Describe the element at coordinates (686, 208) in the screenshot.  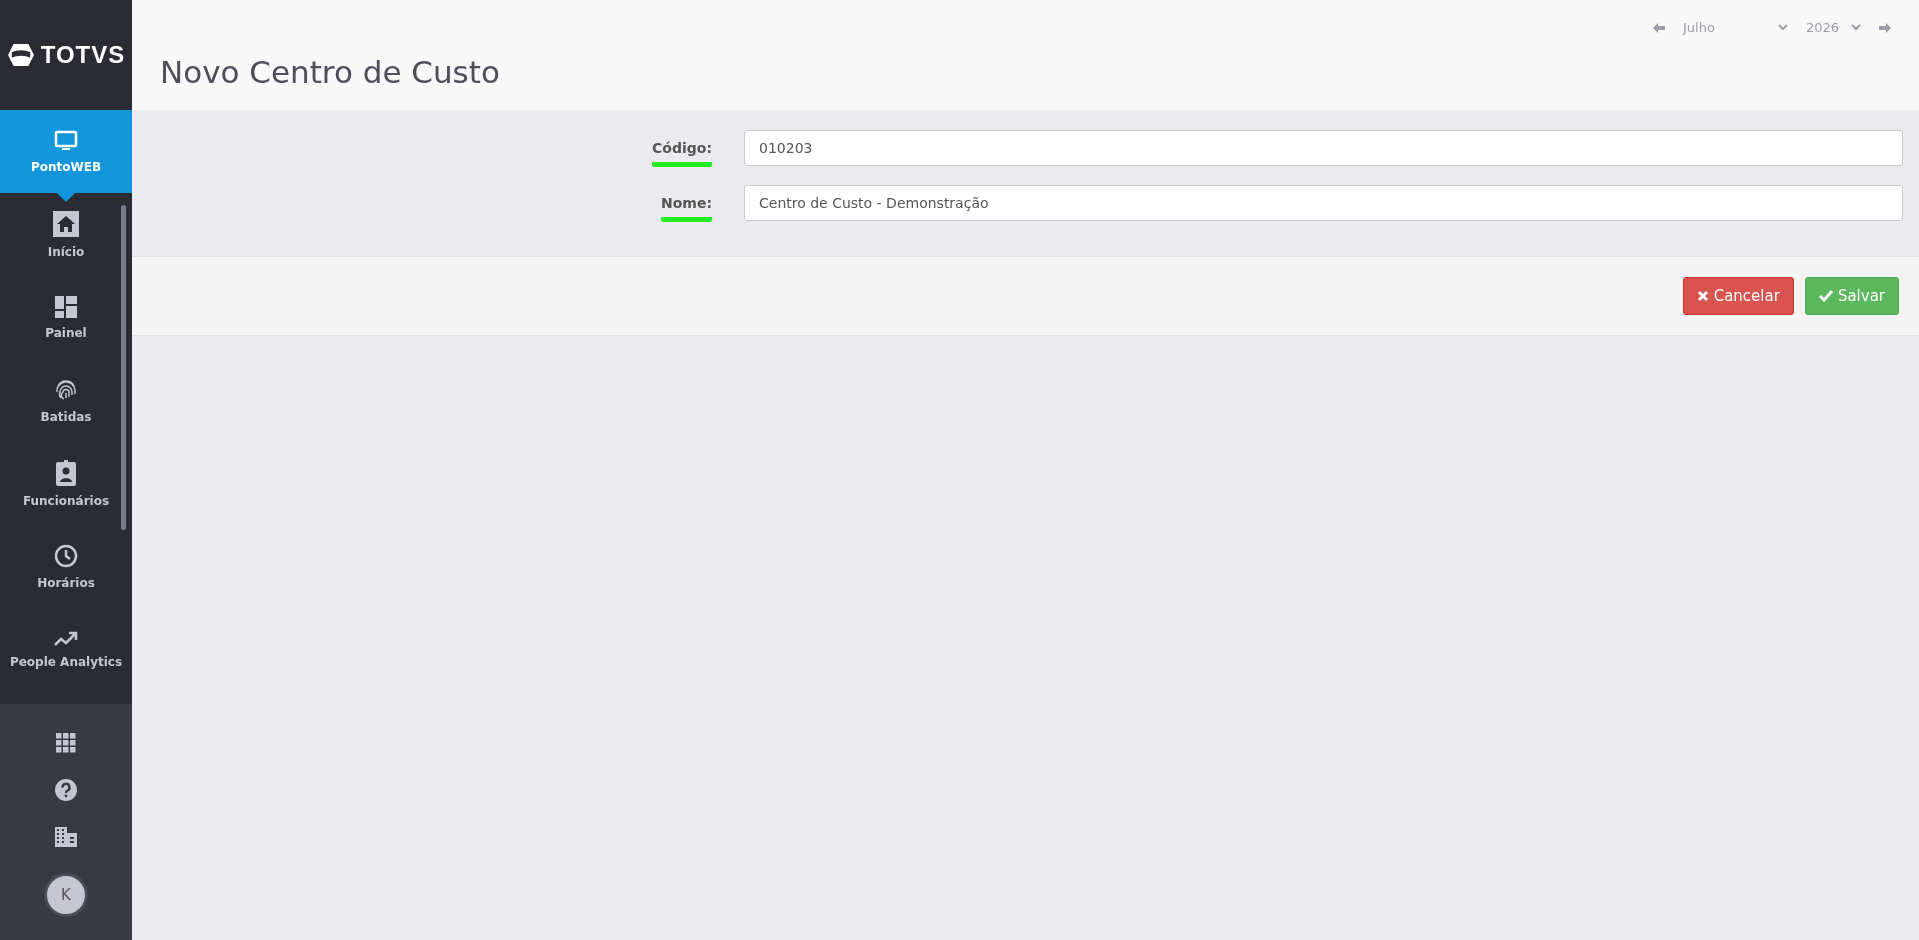
I see `field-label: Nome:` at that location.